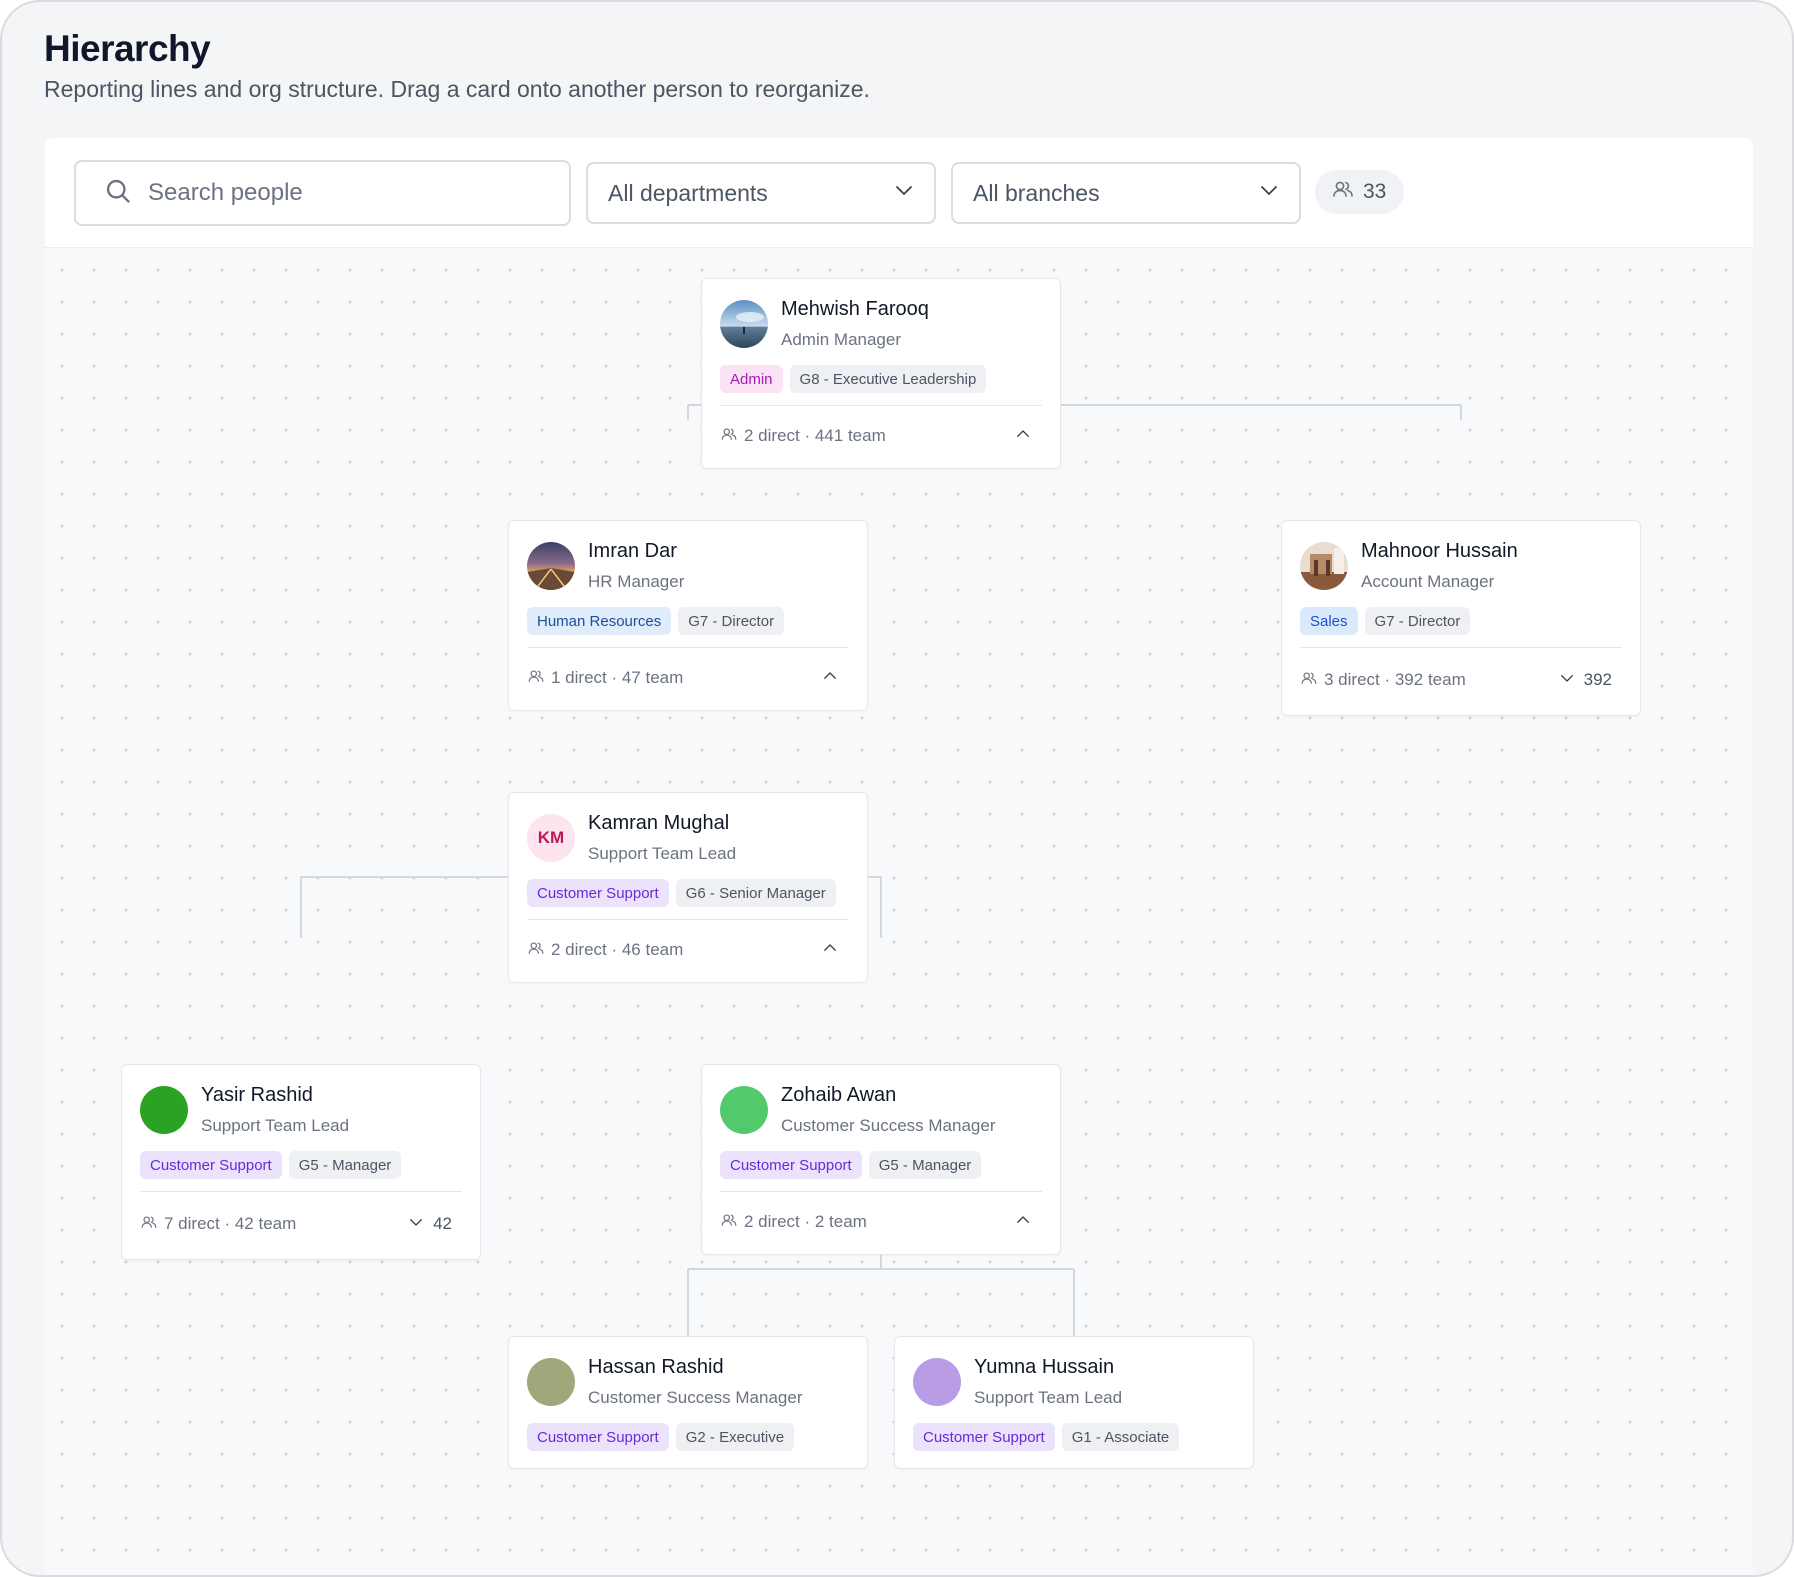 This screenshot has width=1794, height=1577. Describe the element at coordinates (1360, 192) in the screenshot. I see `people-count-badge: 33` at that location.